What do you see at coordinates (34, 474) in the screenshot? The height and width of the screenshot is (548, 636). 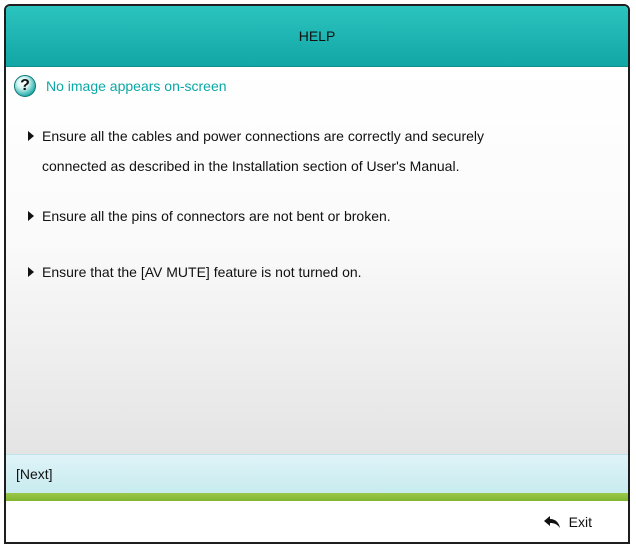 I see `next-label: [Next]` at bounding box center [34, 474].